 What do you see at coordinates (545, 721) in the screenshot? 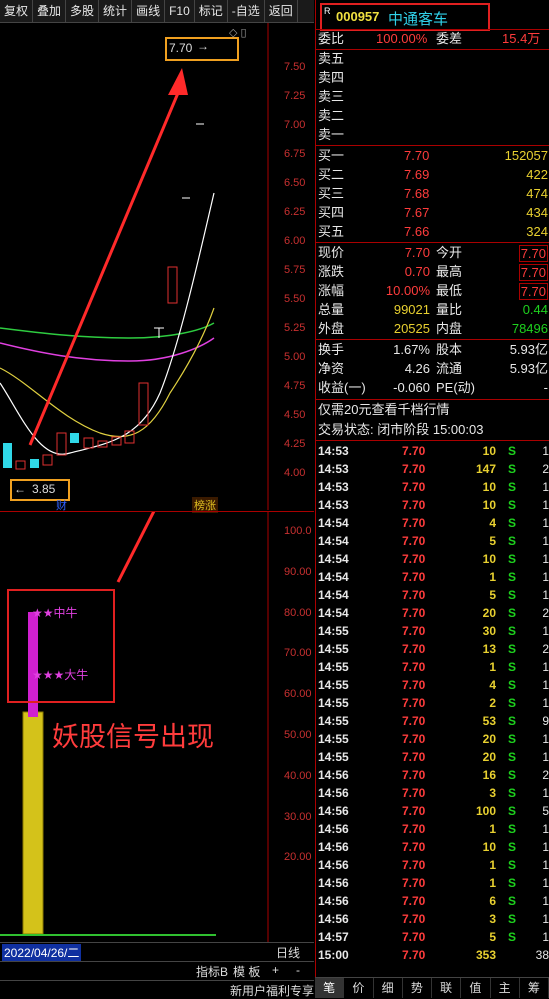
I see `tick-count: 9` at bounding box center [545, 721].